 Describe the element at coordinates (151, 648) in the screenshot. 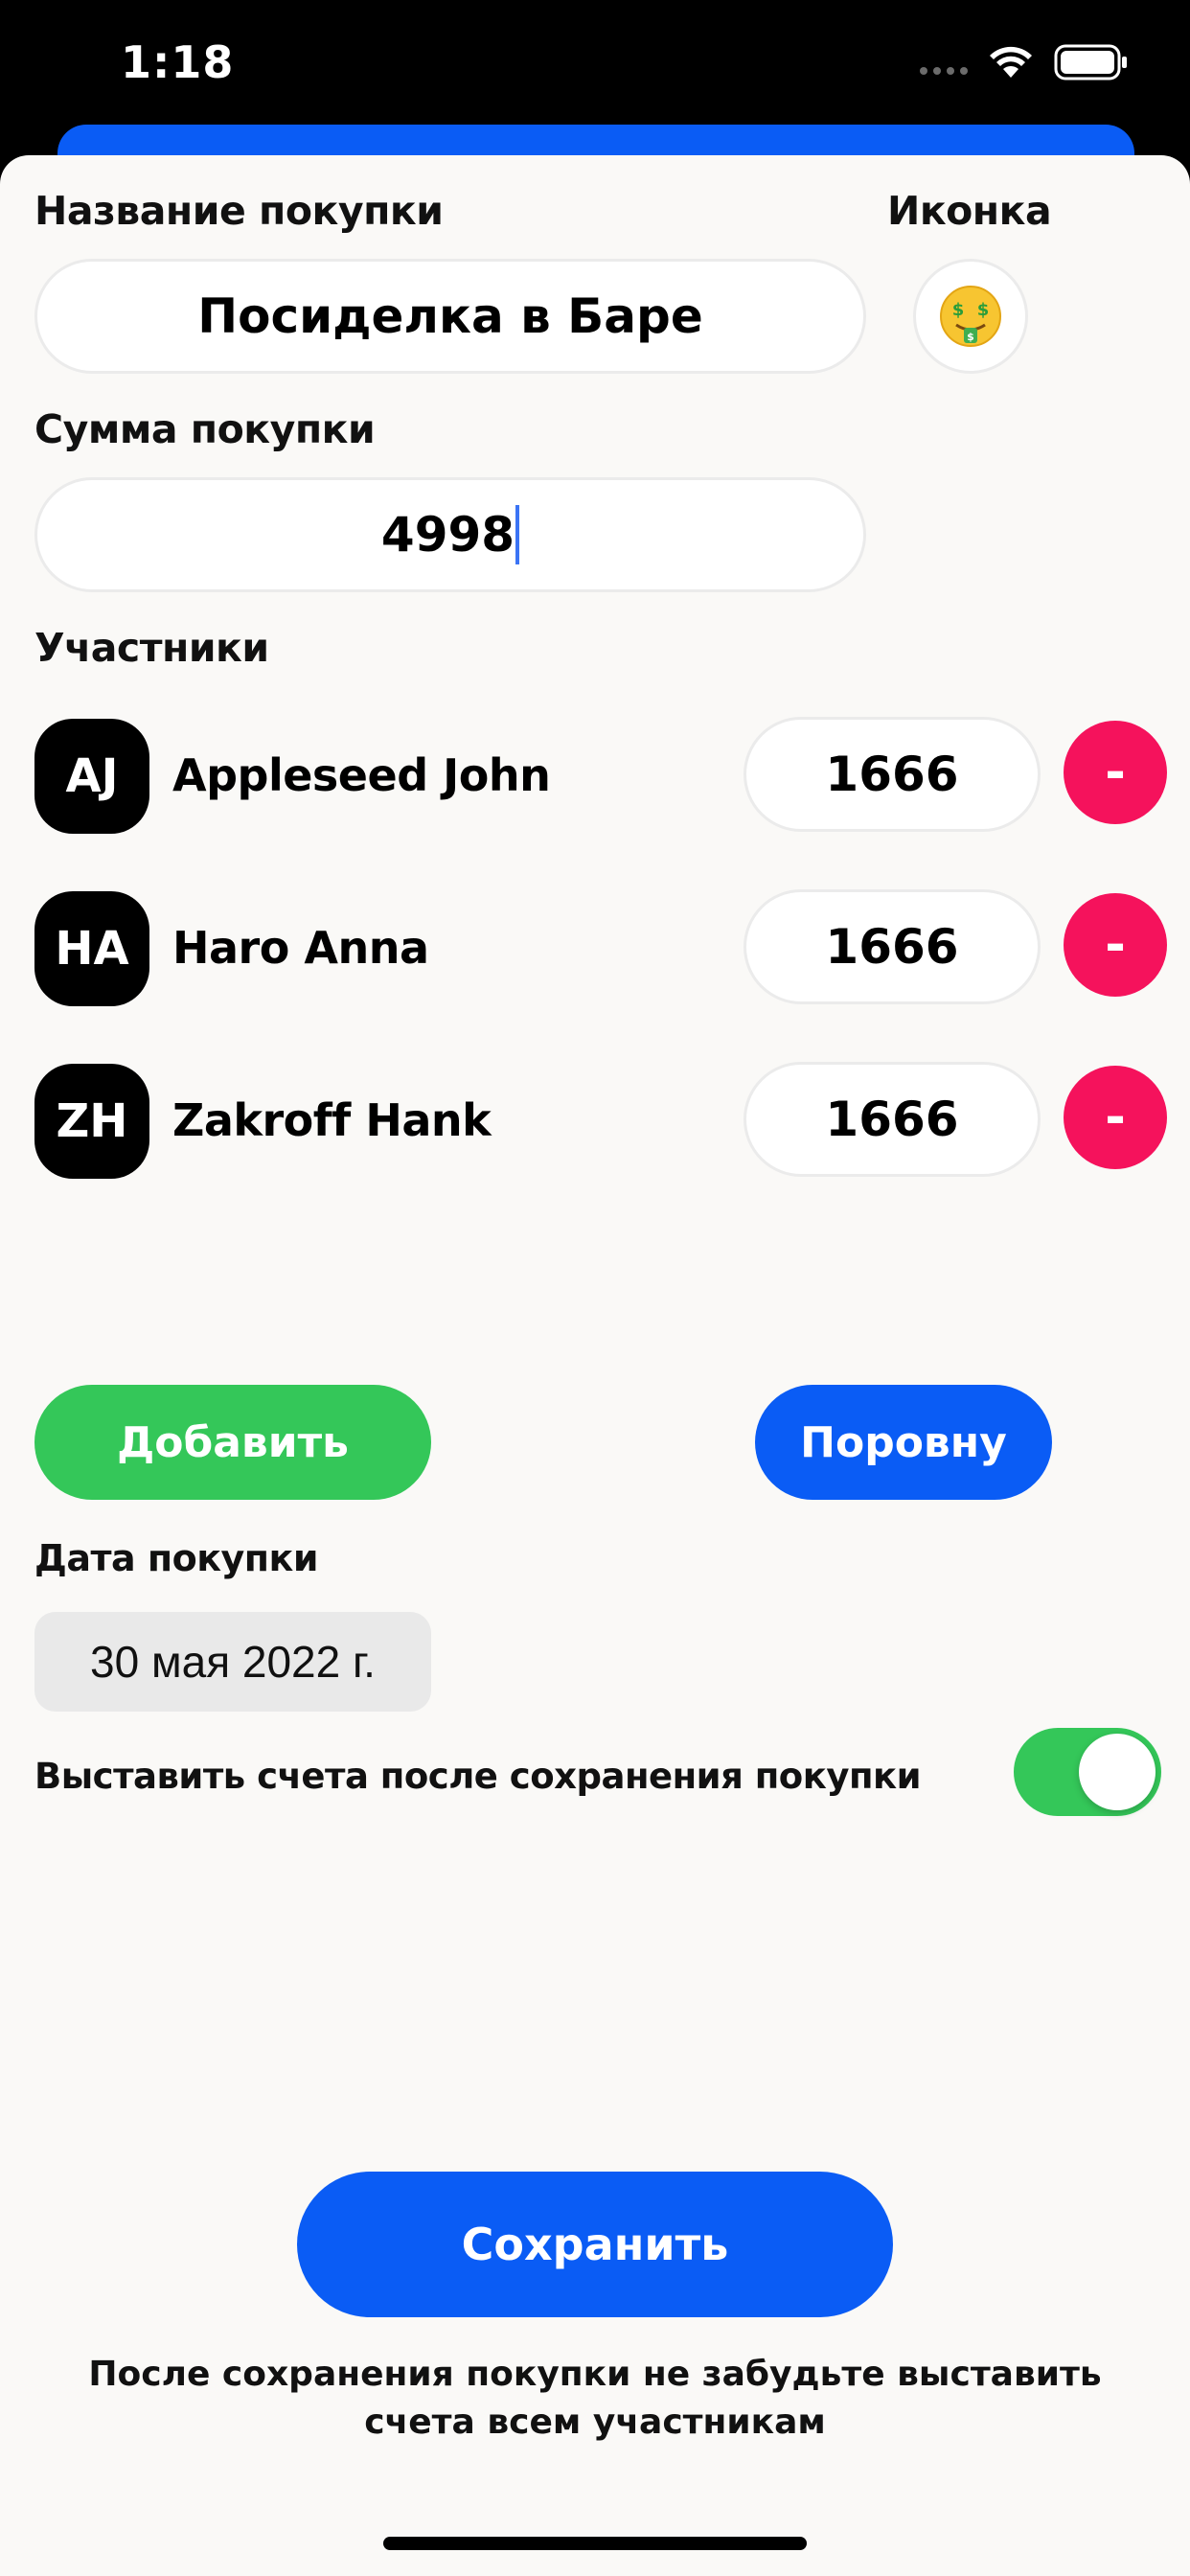

I see `participants-label: Участники` at that location.